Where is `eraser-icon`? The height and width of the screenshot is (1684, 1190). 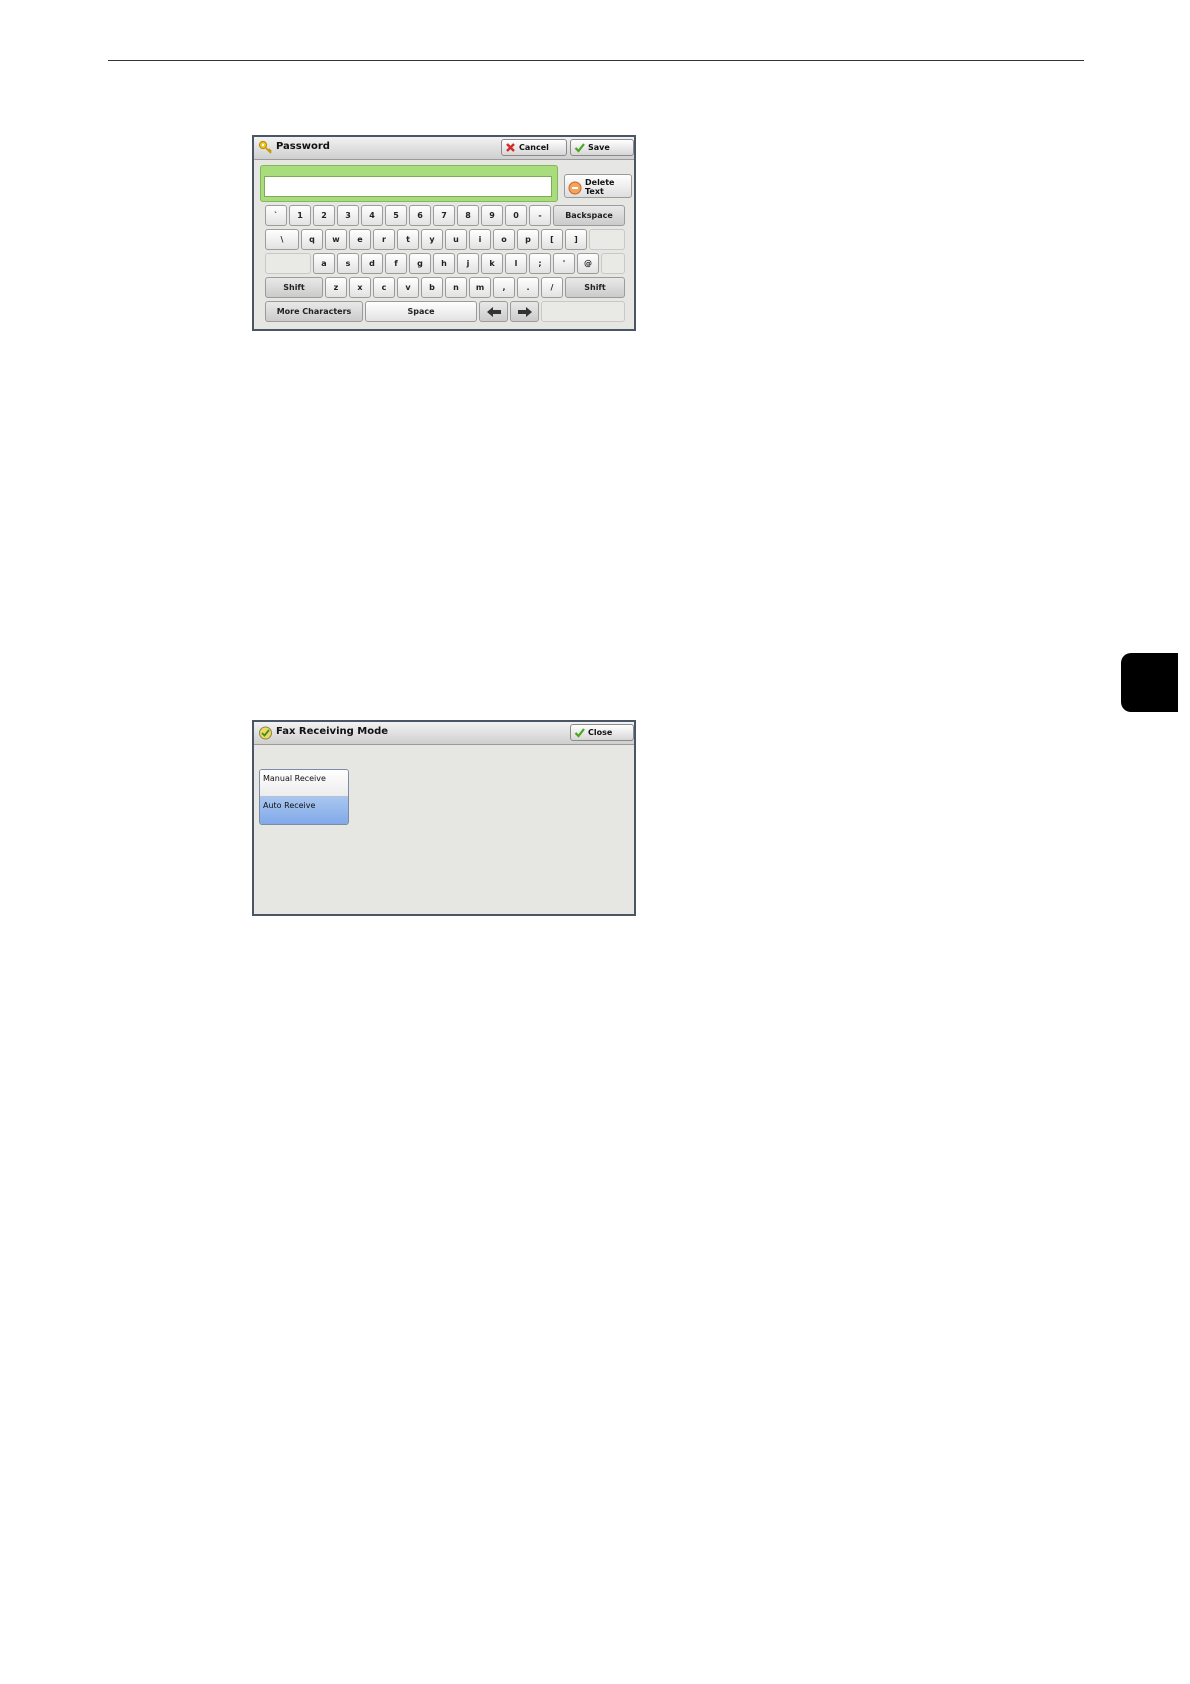
eraser-icon is located at coordinates (575, 188).